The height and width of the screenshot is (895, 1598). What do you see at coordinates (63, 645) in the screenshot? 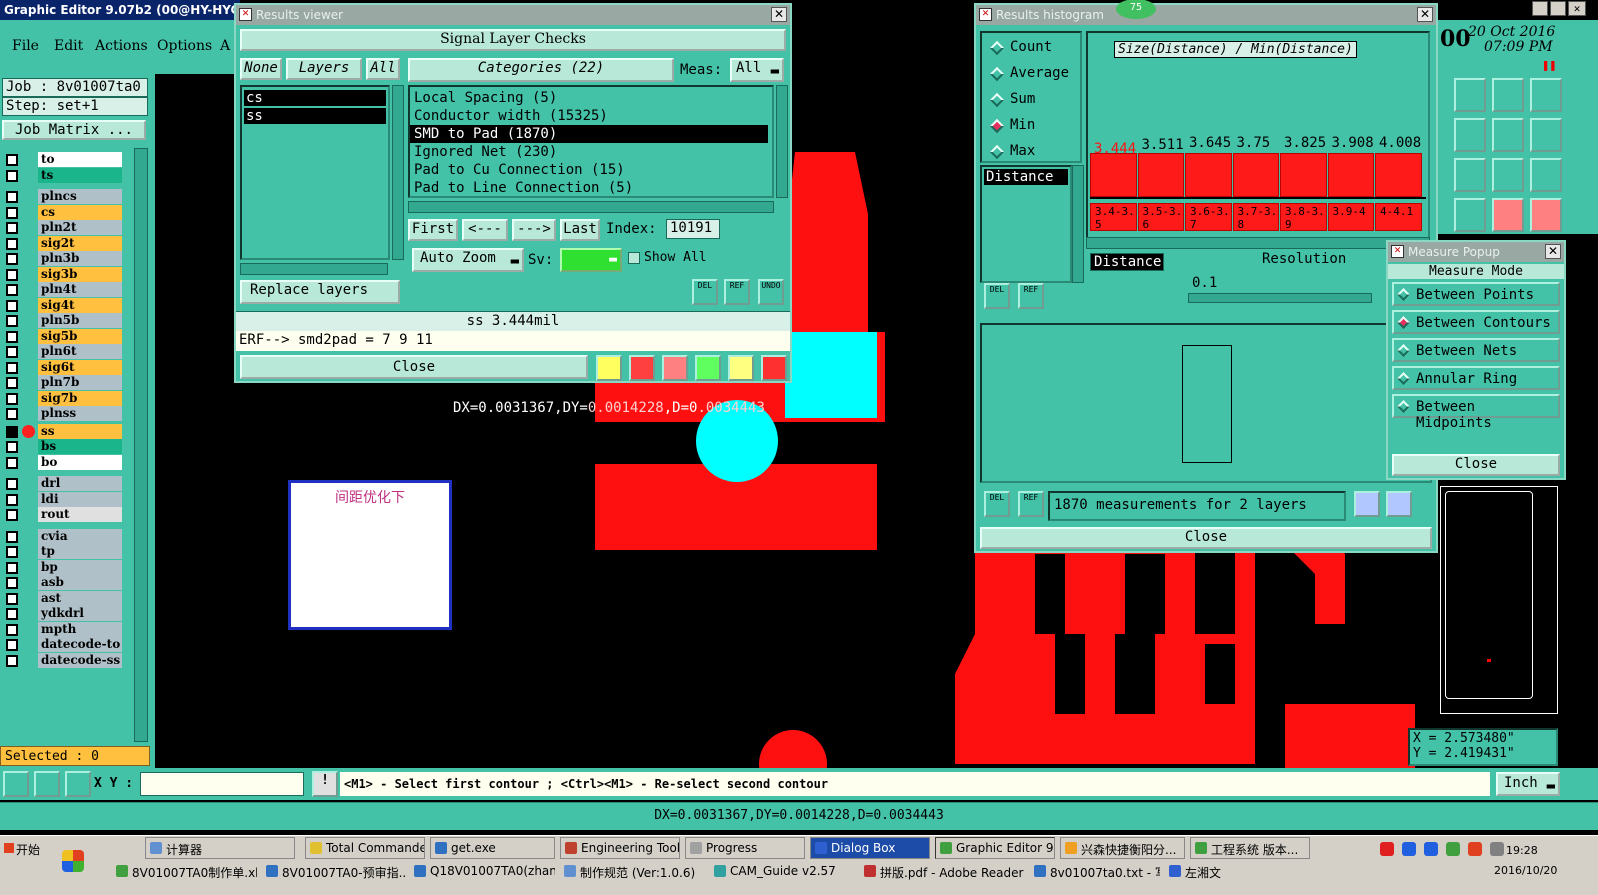
I see `layer-row-datecode-to: datecode-to` at bounding box center [63, 645].